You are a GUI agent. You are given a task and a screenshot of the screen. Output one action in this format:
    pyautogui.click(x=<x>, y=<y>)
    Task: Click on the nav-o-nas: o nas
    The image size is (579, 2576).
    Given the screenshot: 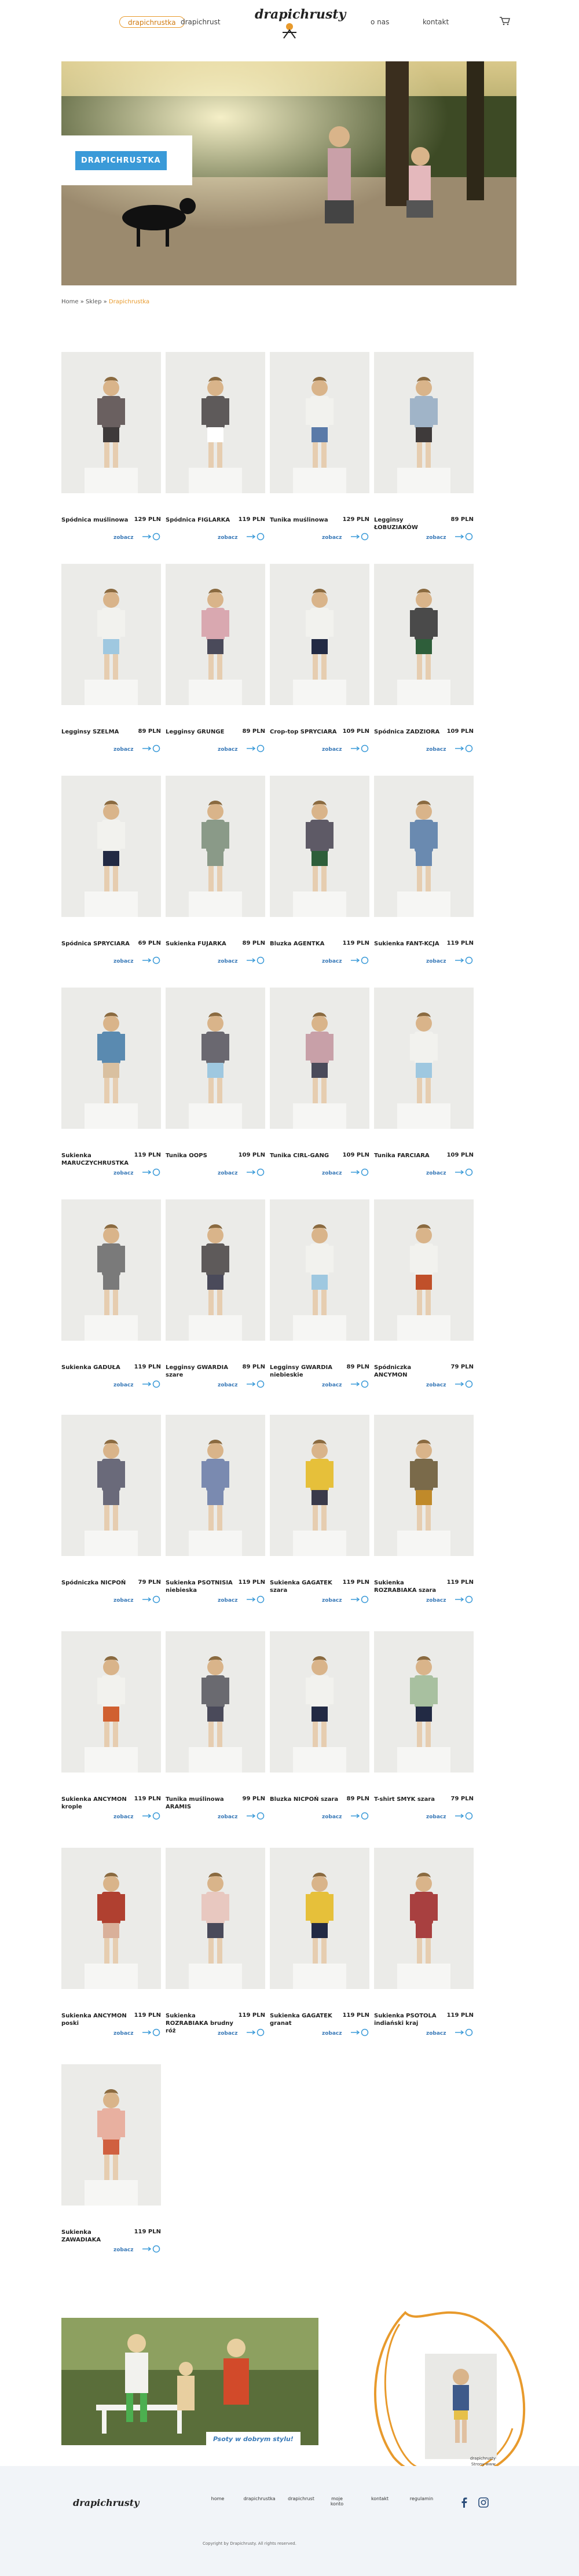 What is the action you would take?
    pyautogui.click(x=380, y=22)
    